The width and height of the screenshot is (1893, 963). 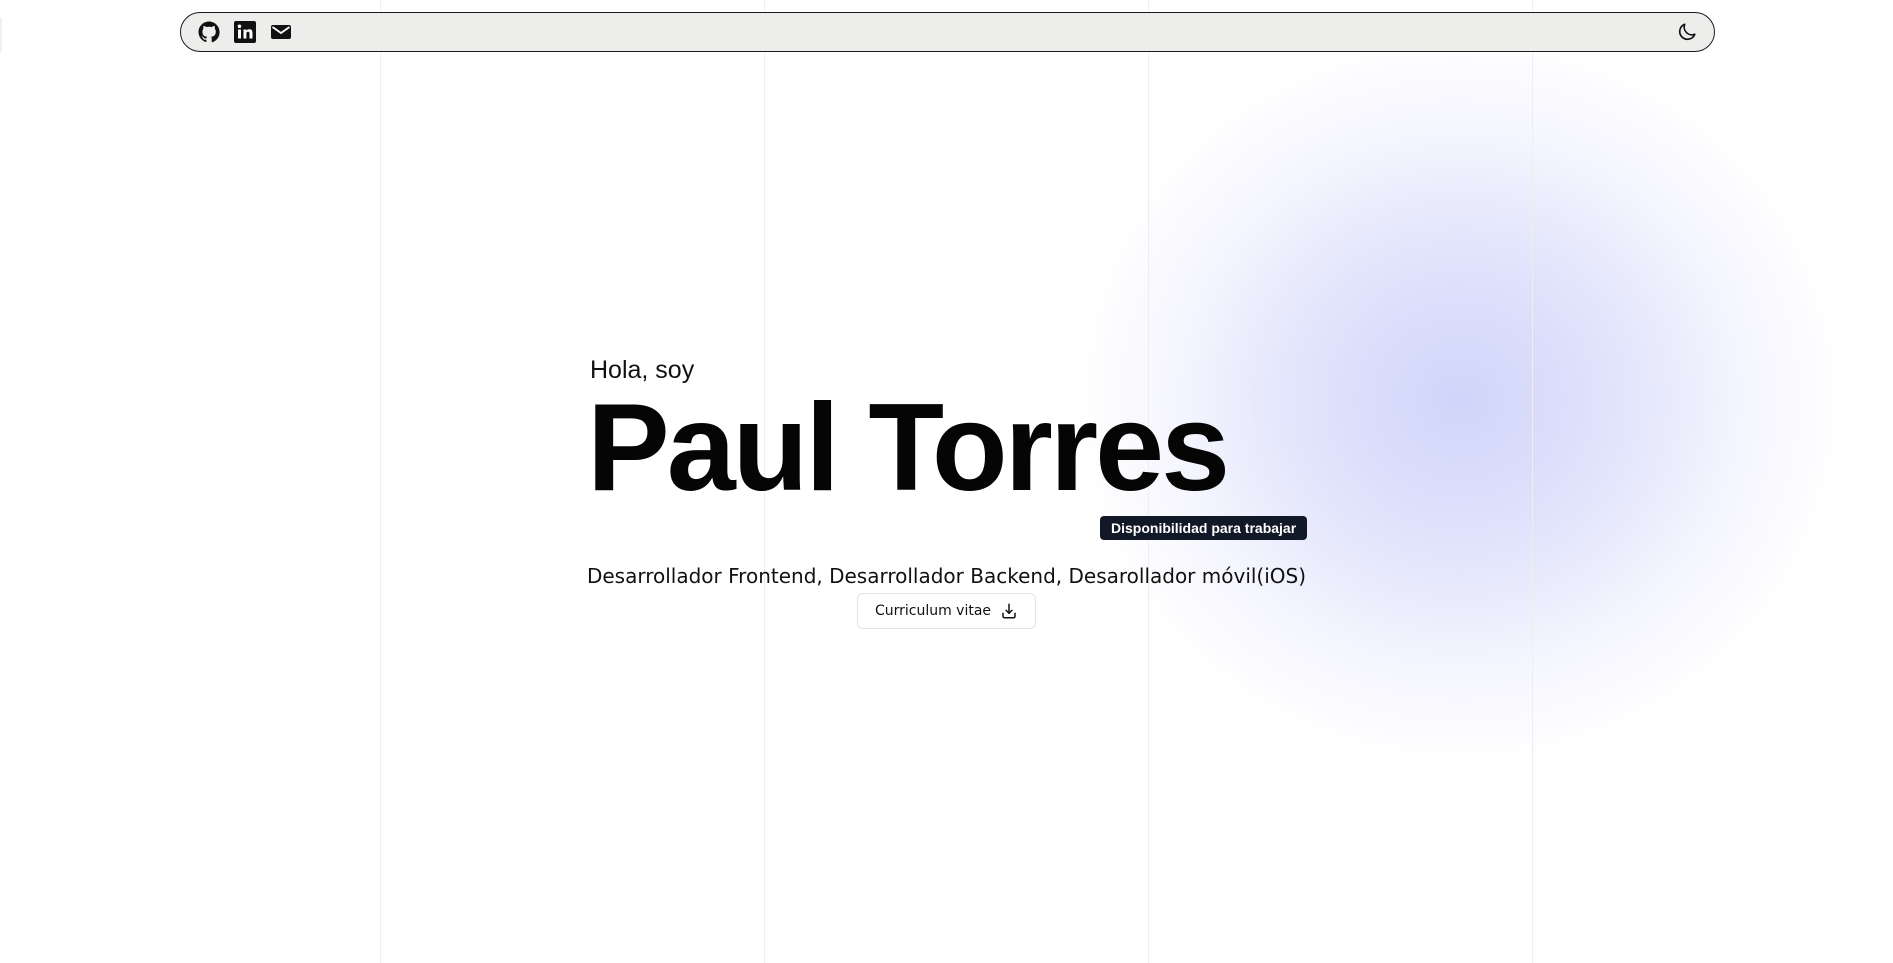 I want to click on github-icon, so click(x=209, y=32).